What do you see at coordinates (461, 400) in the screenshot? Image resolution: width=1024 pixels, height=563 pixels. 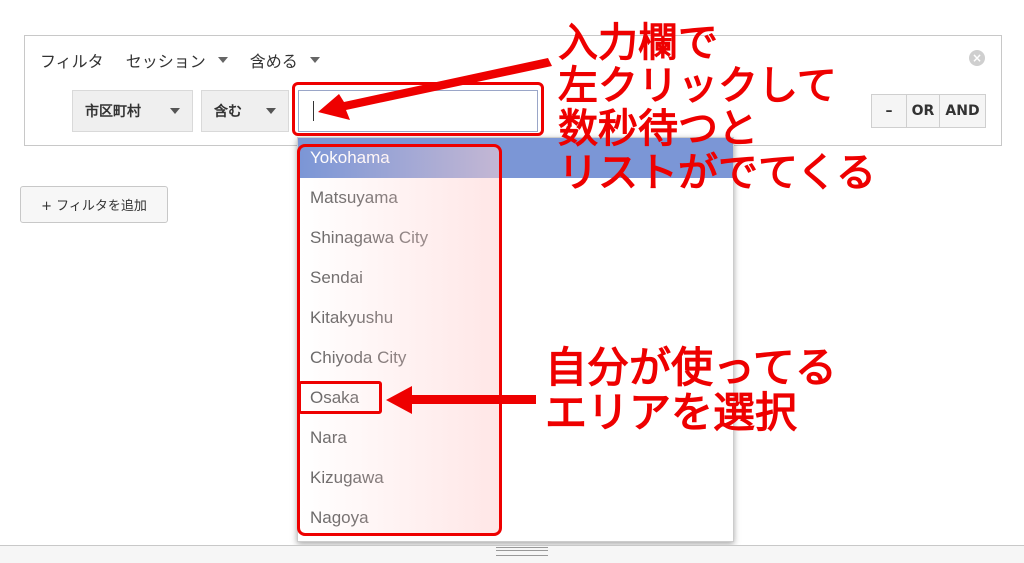 I see `arrow-to-osaka` at bounding box center [461, 400].